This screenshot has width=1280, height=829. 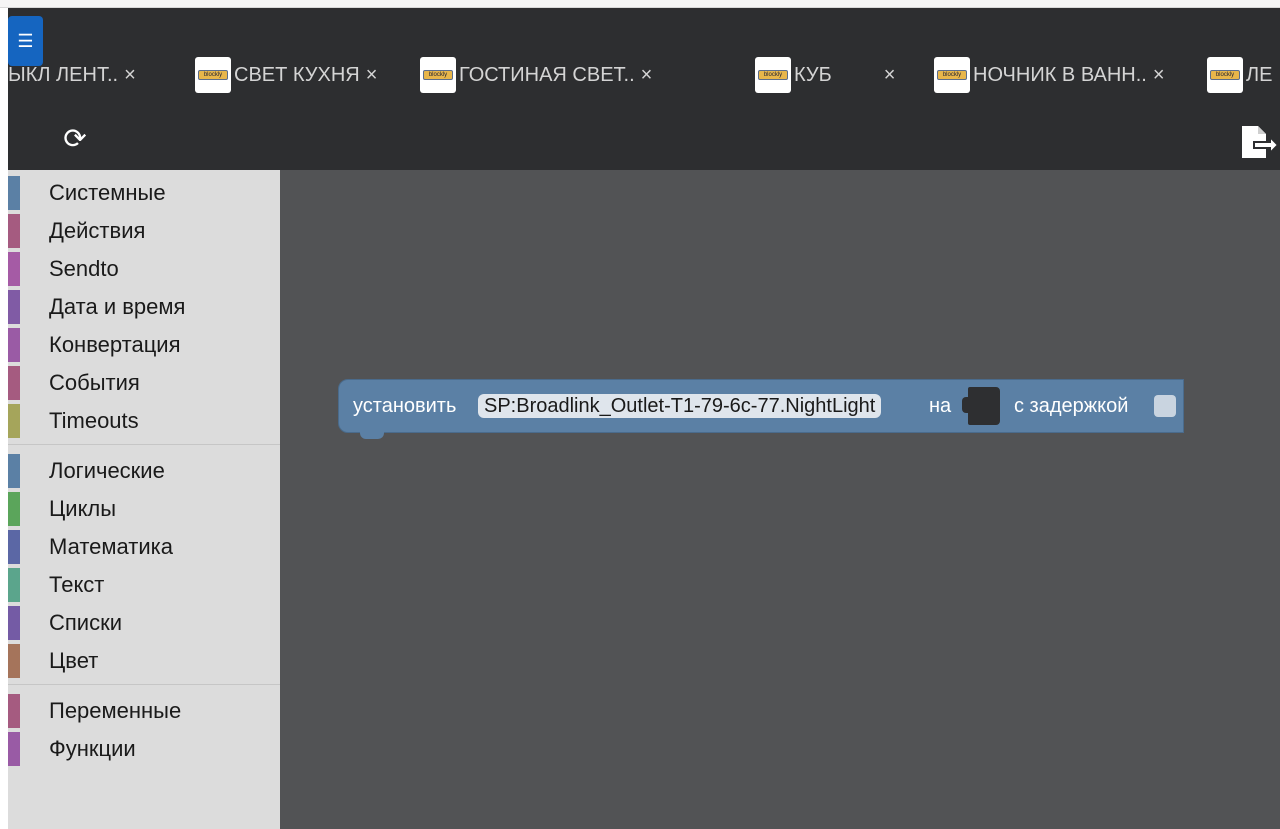 What do you see at coordinates (117, 306) in the screenshot?
I see `category-label: Дата и время` at bounding box center [117, 306].